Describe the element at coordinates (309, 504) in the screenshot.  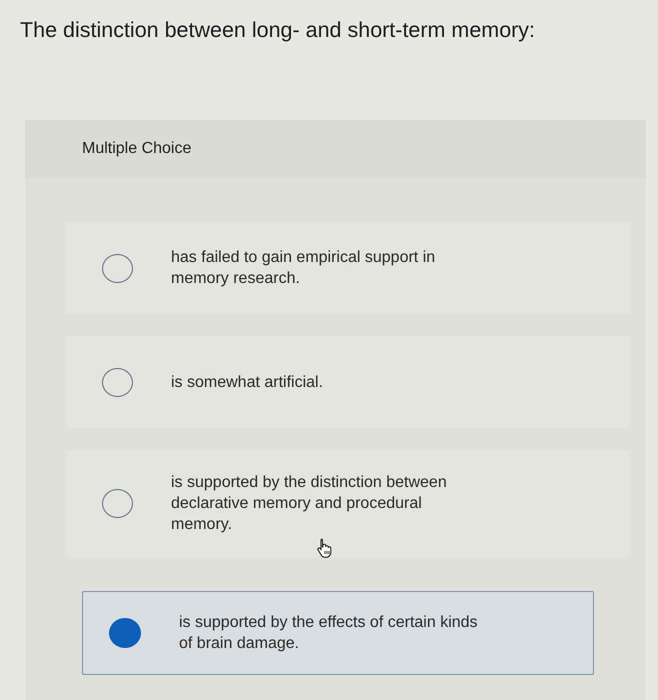
I see `option-text: is supported by the distinction between declarative memory and procedural memory.` at that location.